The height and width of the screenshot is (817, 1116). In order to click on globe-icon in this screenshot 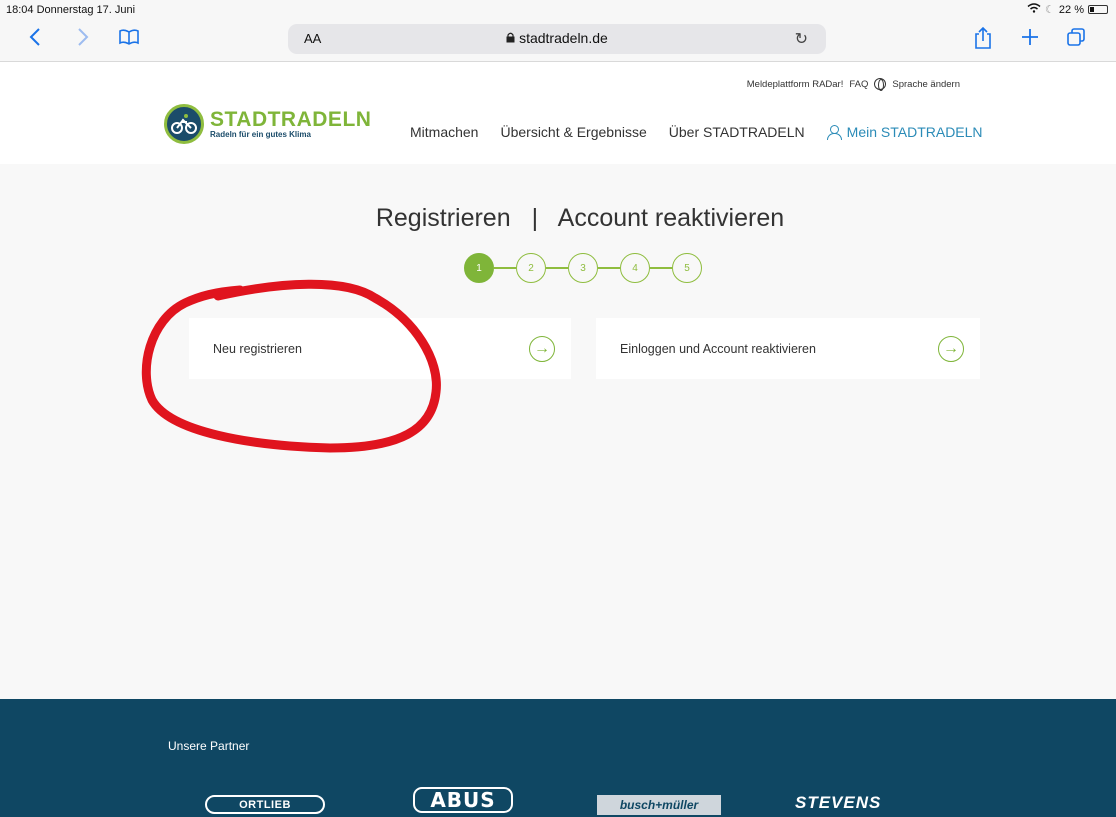, I will do `click(880, 84)`.